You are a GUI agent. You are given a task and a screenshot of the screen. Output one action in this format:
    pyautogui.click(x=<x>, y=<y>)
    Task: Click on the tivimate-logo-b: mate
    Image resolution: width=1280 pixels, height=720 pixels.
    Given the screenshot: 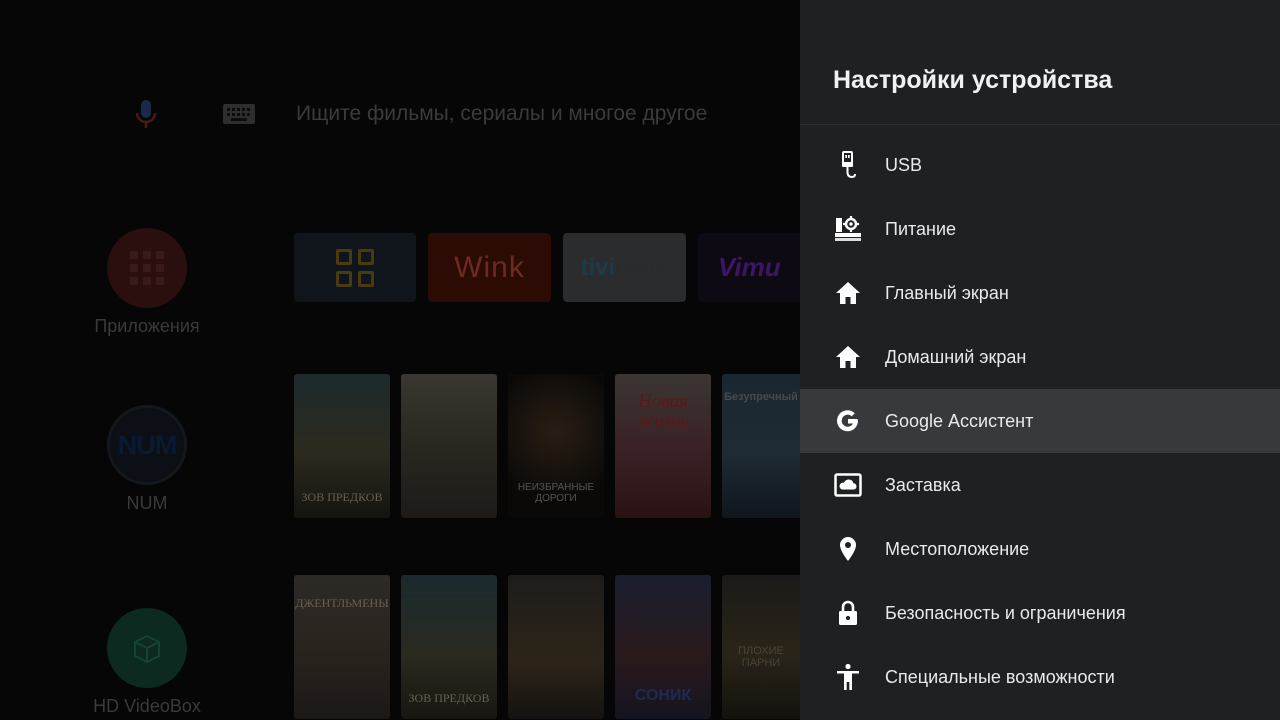 What is the action you would take?
    pyautogui.click(x=642, y=267)
    